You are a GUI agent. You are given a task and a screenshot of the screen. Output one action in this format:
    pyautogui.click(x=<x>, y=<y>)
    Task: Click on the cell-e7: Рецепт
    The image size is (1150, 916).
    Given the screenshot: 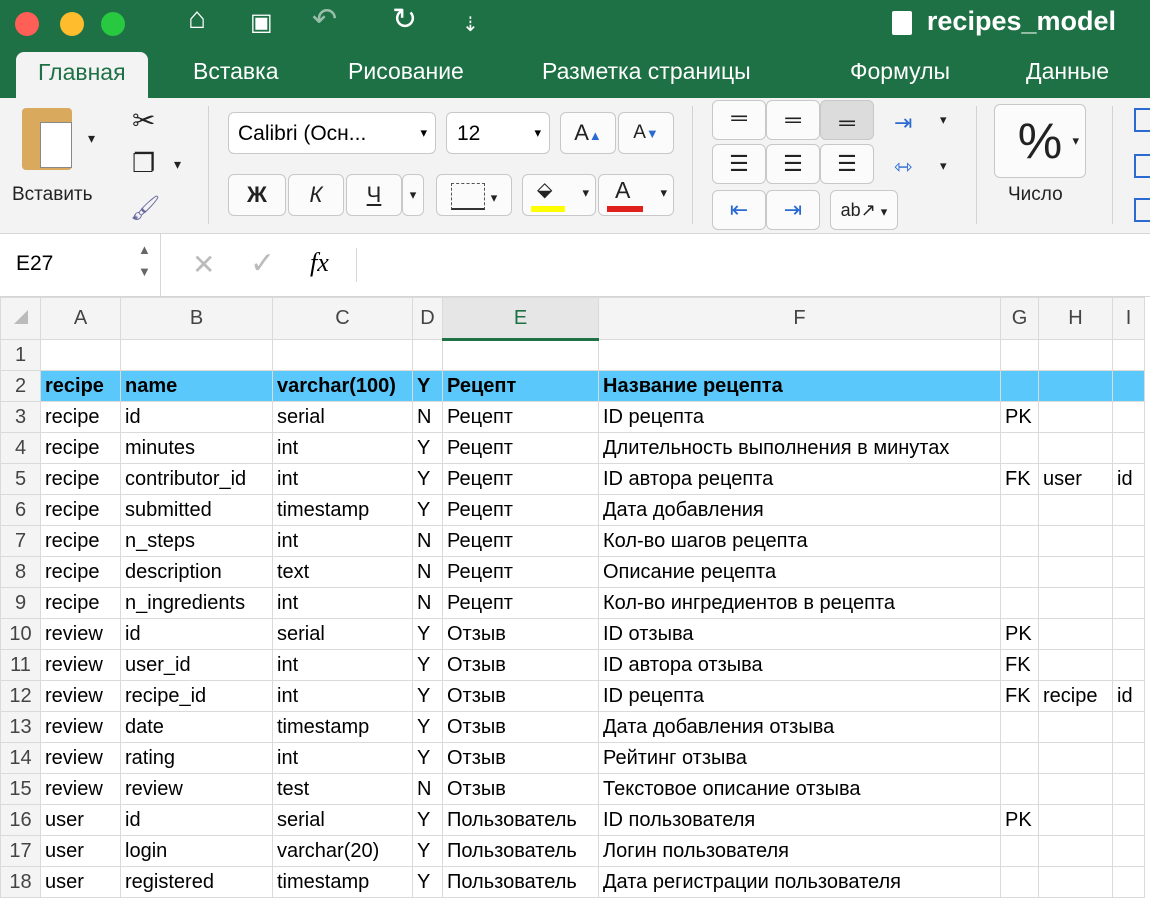 What is the action you would take?
    pyautogui.click(x=520, y=541)
    